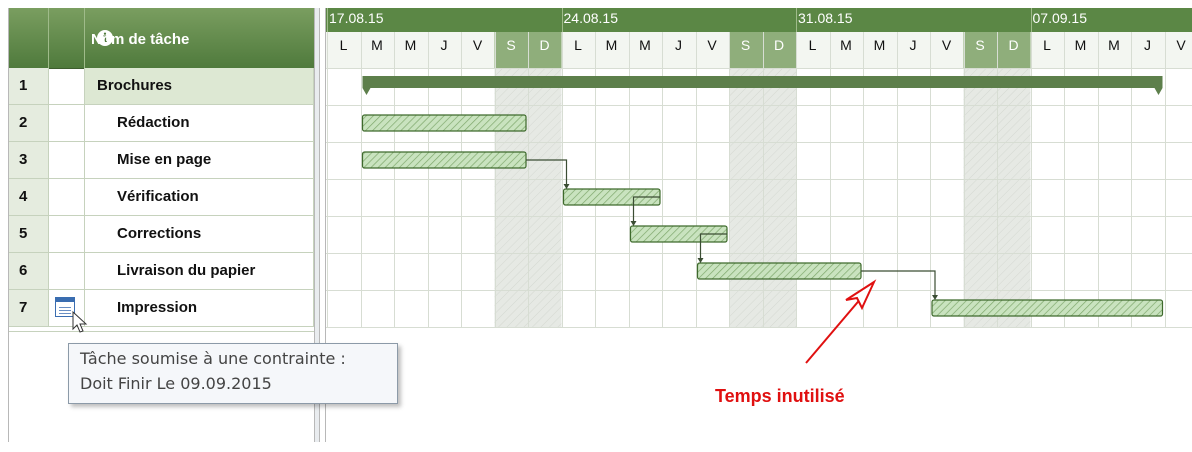  Describe the element at coordinates (23, 122) in the screenshot. I see `row-number: 2` at that location.